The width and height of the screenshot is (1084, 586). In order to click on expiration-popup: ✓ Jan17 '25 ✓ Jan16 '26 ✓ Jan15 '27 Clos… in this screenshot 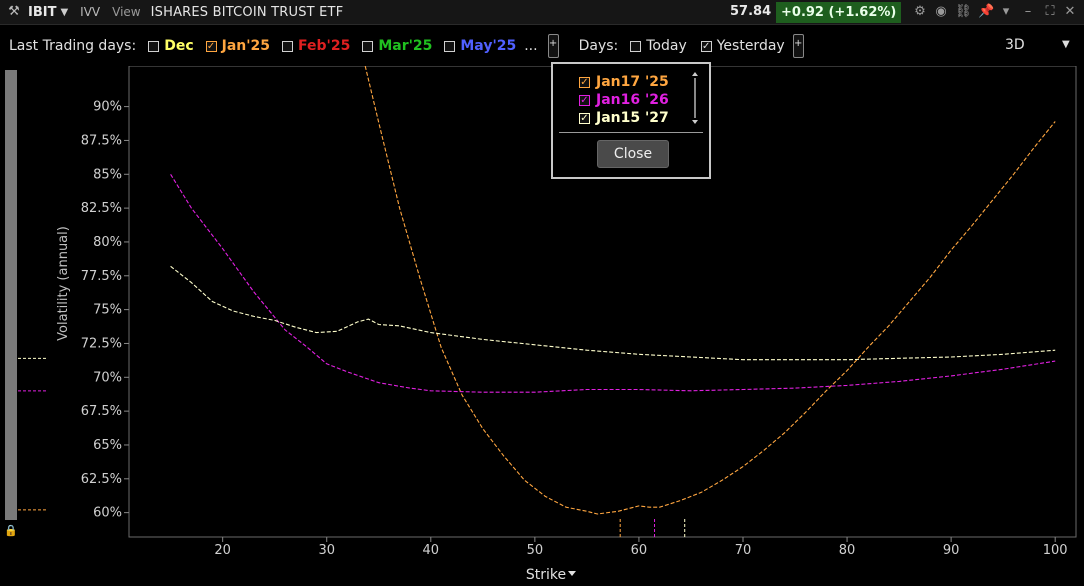, I will do `click(631, 120)`.